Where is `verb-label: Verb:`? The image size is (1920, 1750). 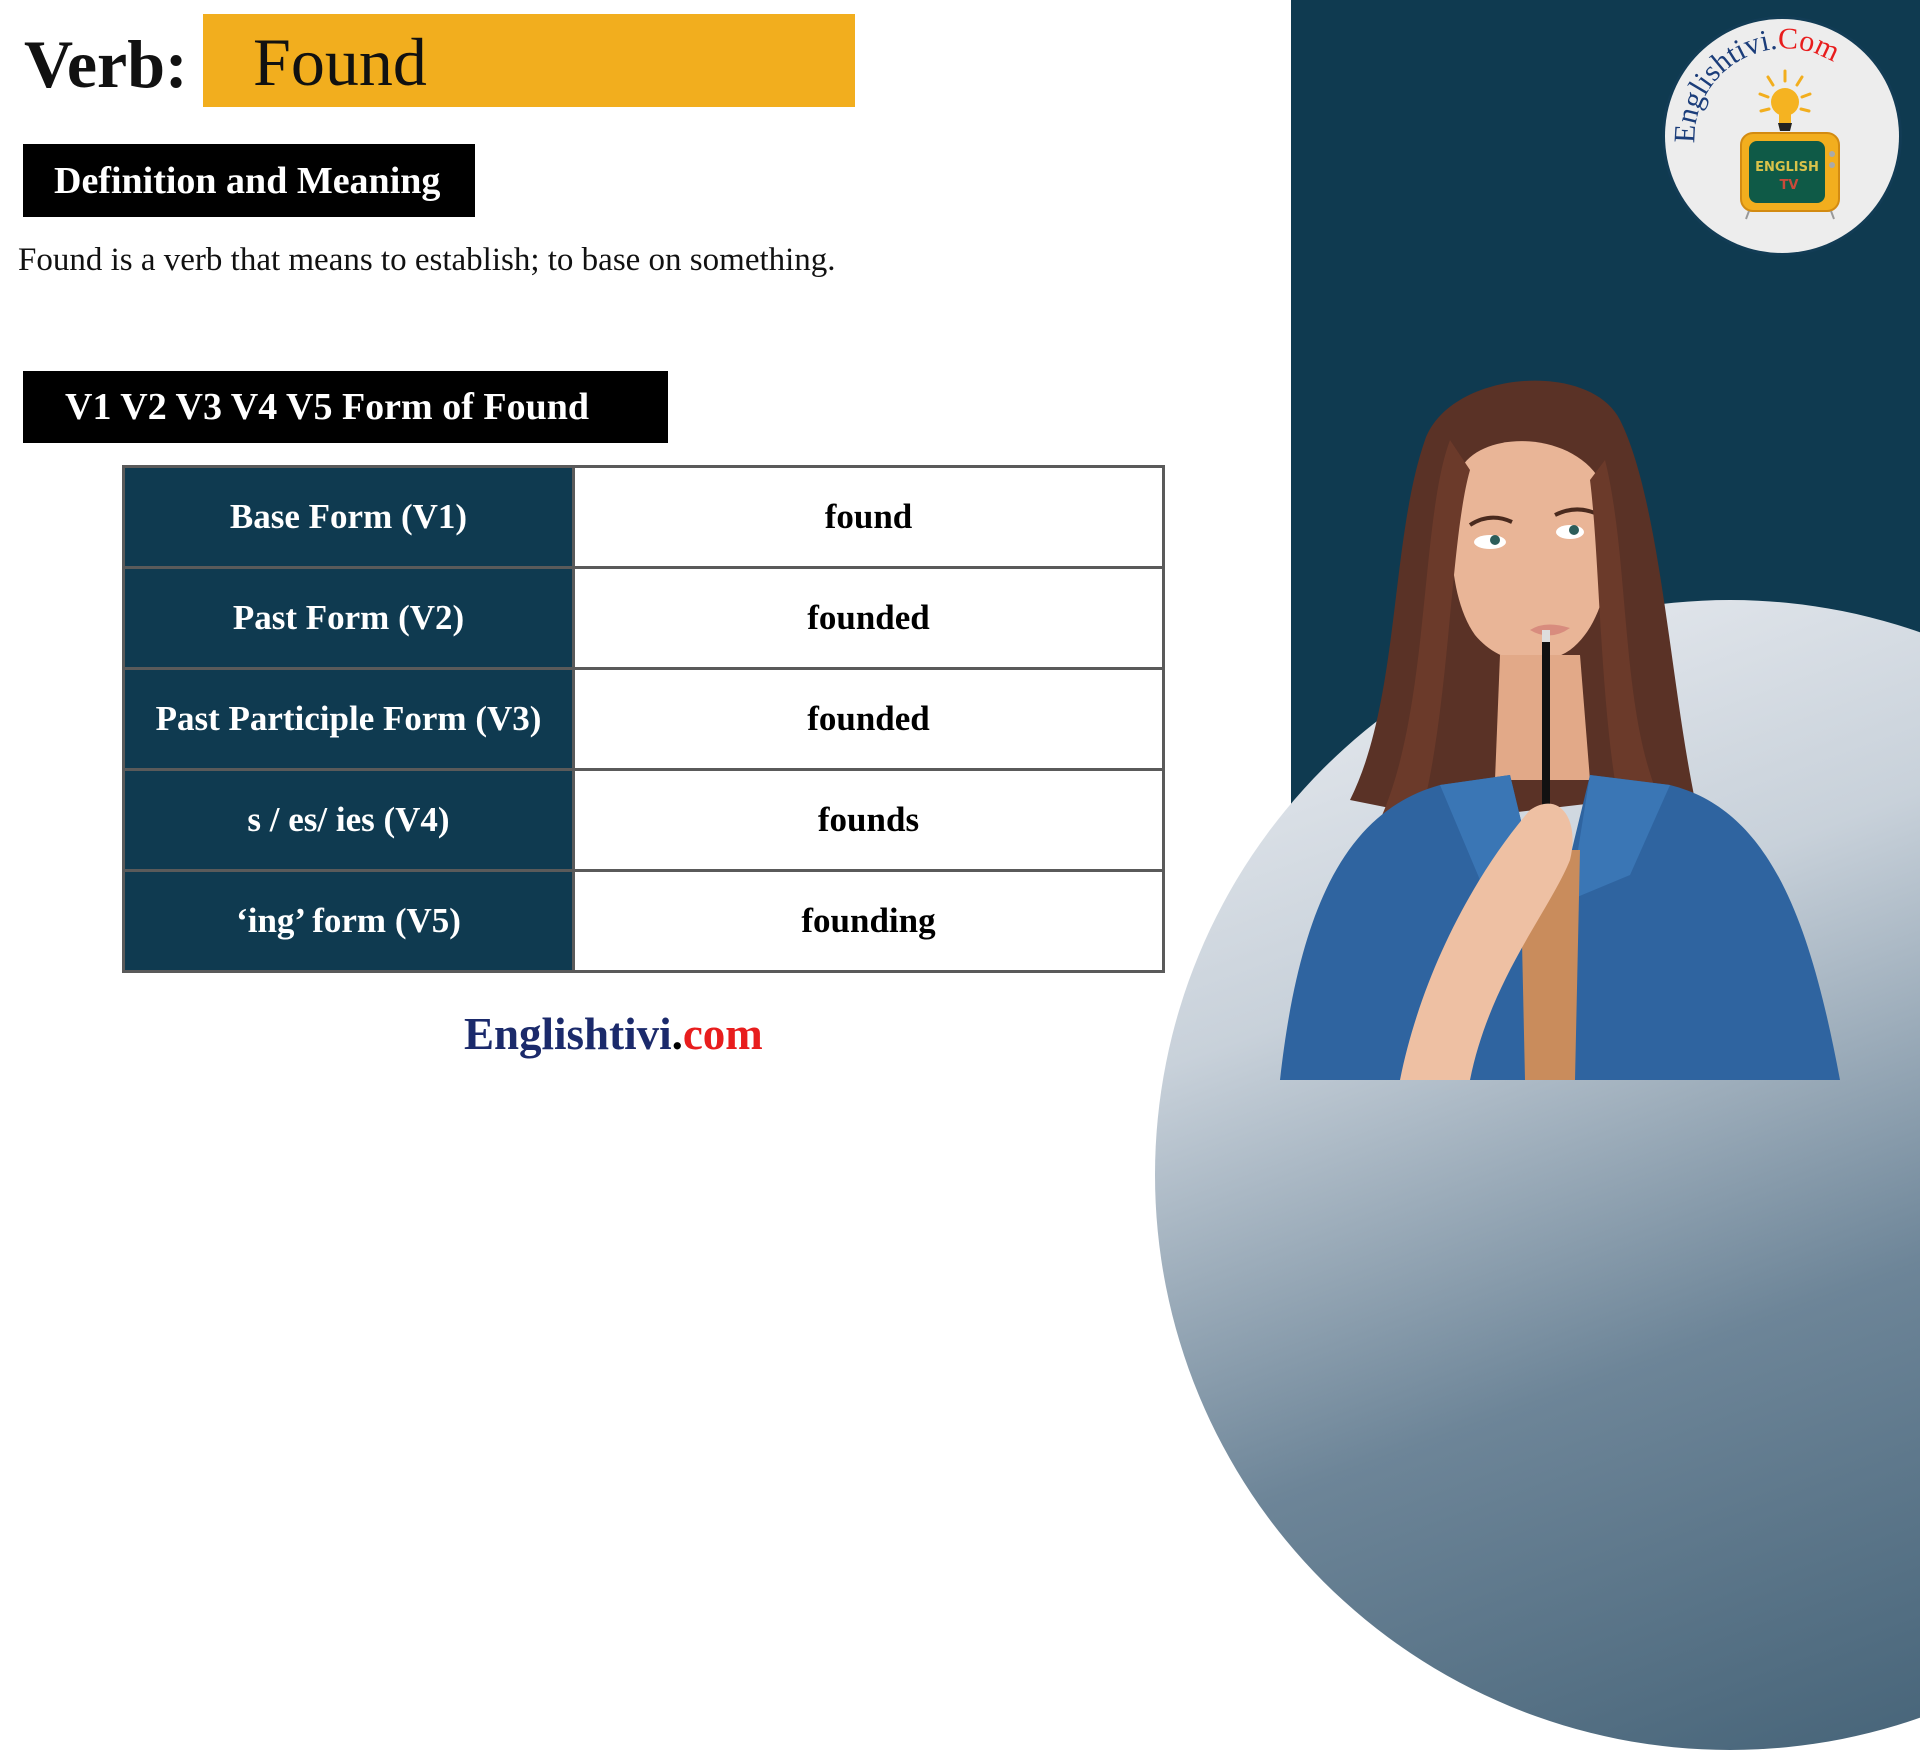
verb-label: Verb: is located at coordinates (106, 64).